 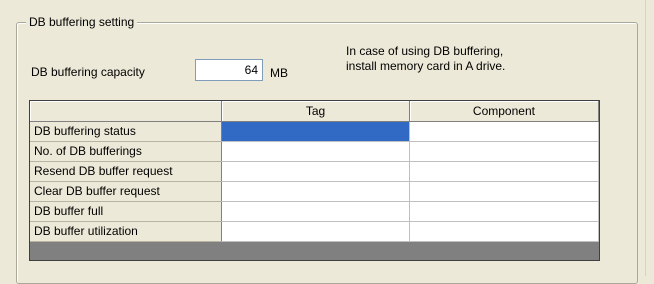 I want to click on table-row: Clear DB buffer request, so click(x=314, y=191).